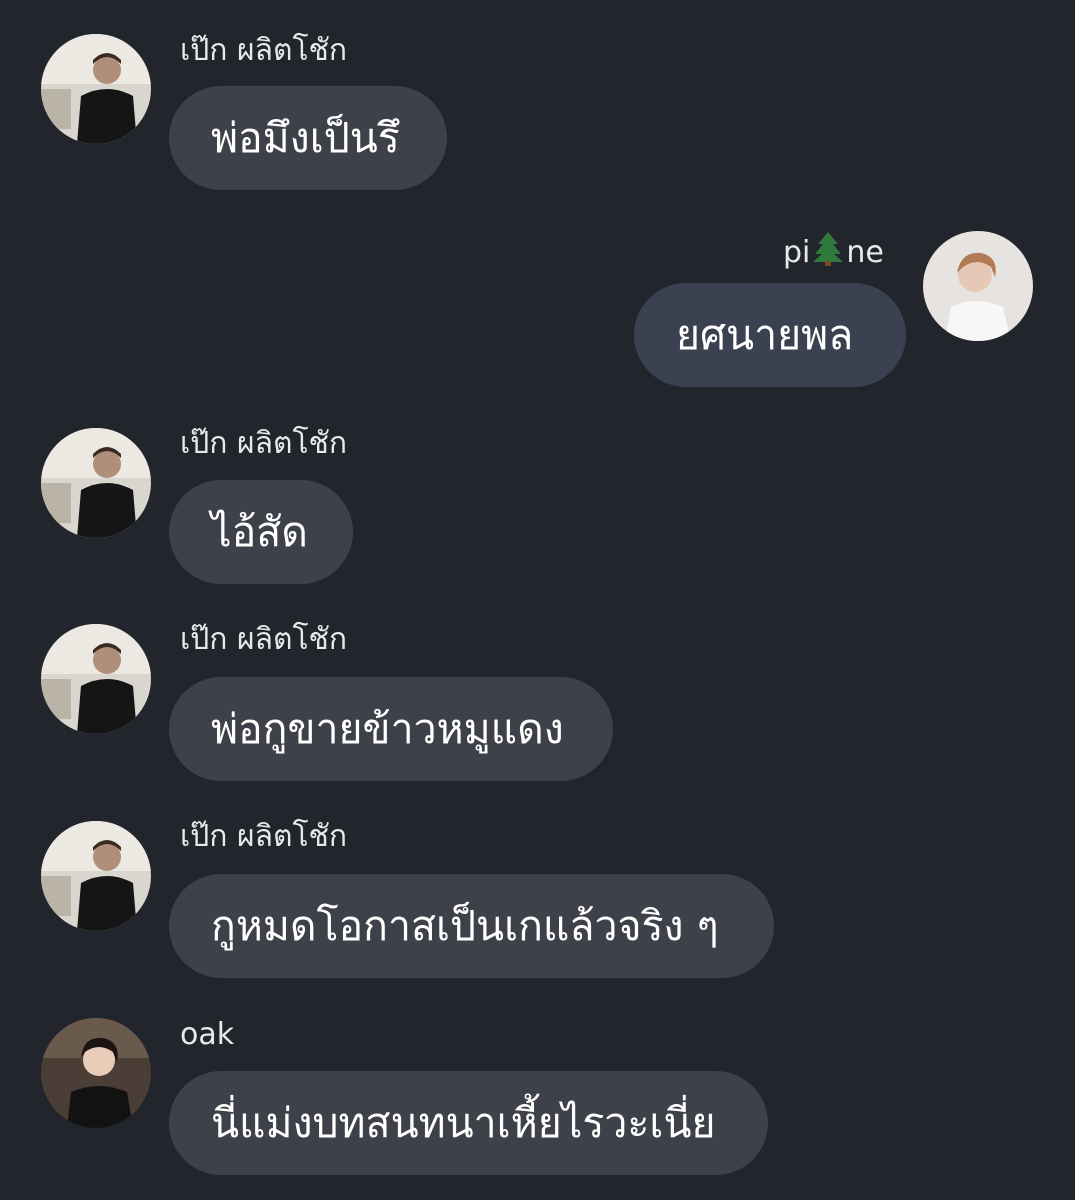 Image resolution: width=1075 pixels, height=1200 pixels. What do you see at coordinates (468, 1123) in the screenshot?
I see `message-bubble: นี่แม่งบทสนทนาเหี้ยไรวะเนี่ย` at bounding box center [468, 1123].